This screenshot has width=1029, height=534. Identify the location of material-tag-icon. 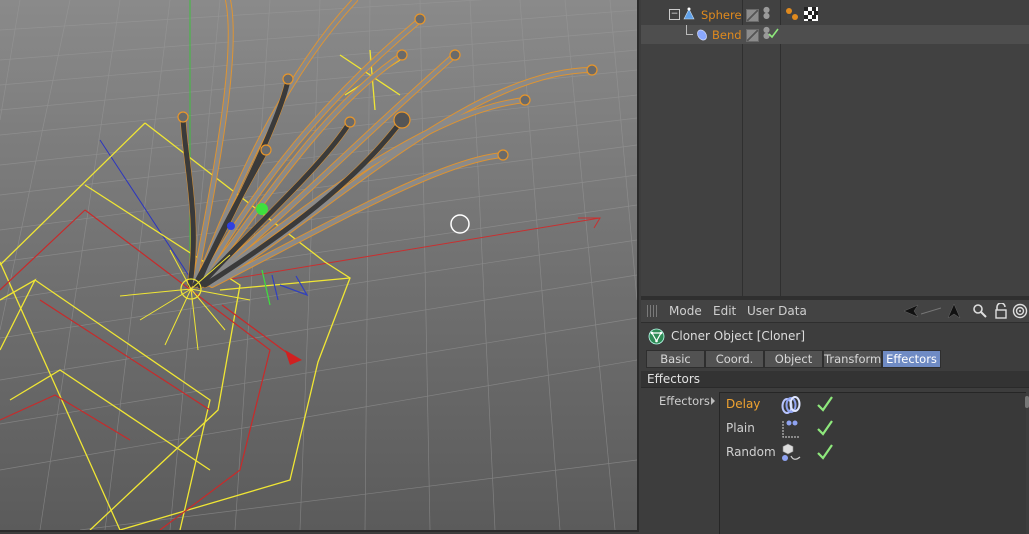
(792, 14).